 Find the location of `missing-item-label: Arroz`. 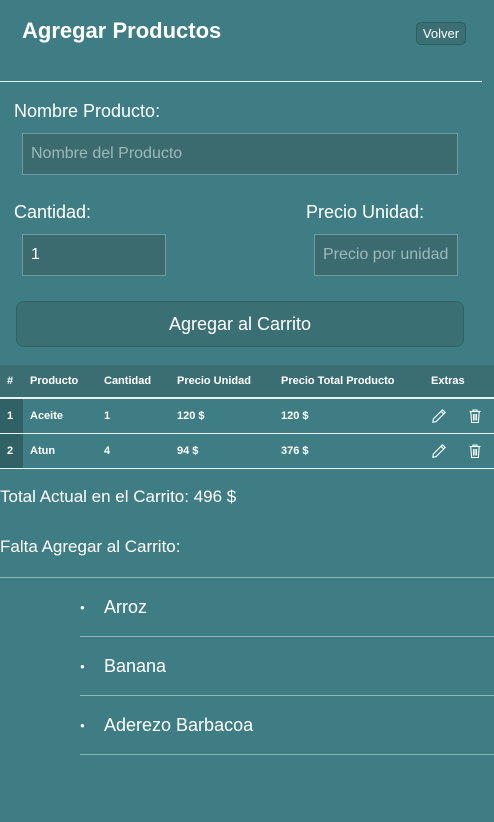

missing-item-label: Arroz is located at coordinates (126, 606).